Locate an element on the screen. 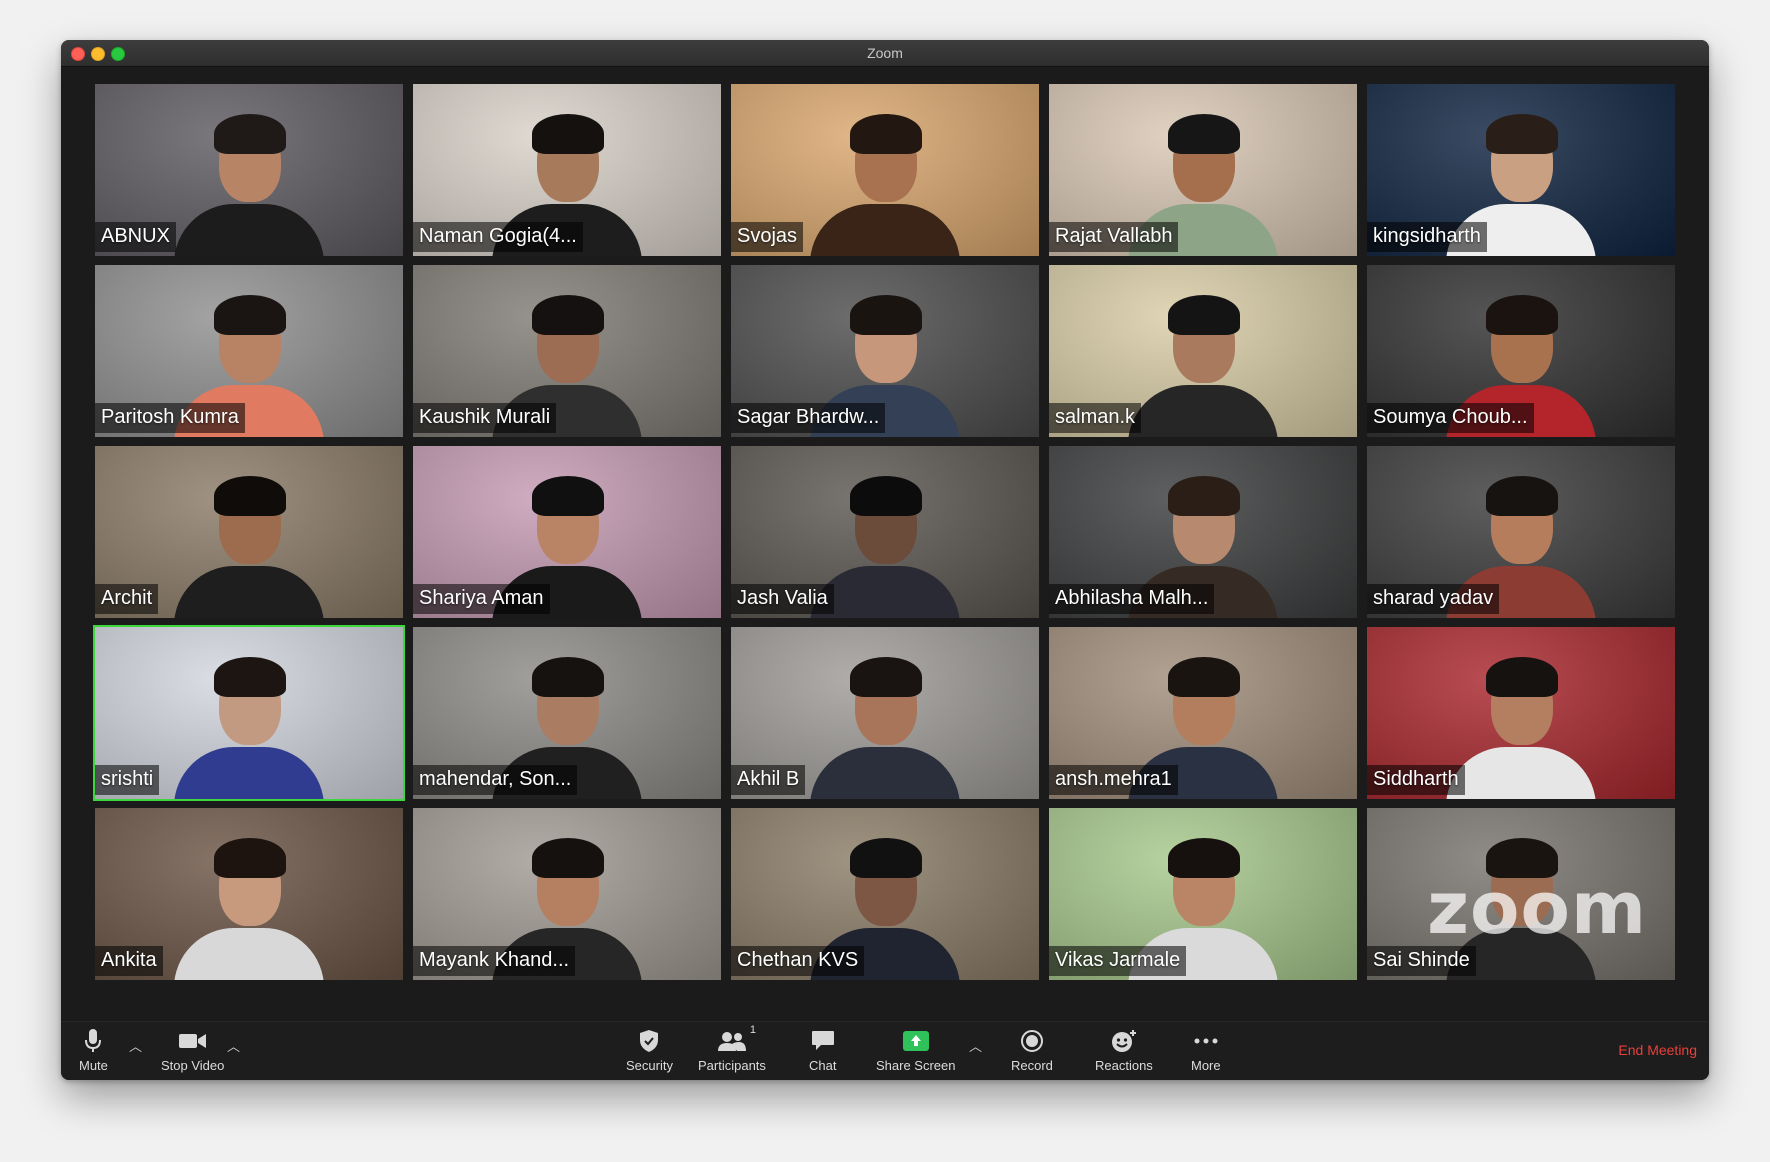 The width and height of the screenshot is (1770, 1162). participant-video-tile: Chethan KVS is located at coordinates (885, 894).